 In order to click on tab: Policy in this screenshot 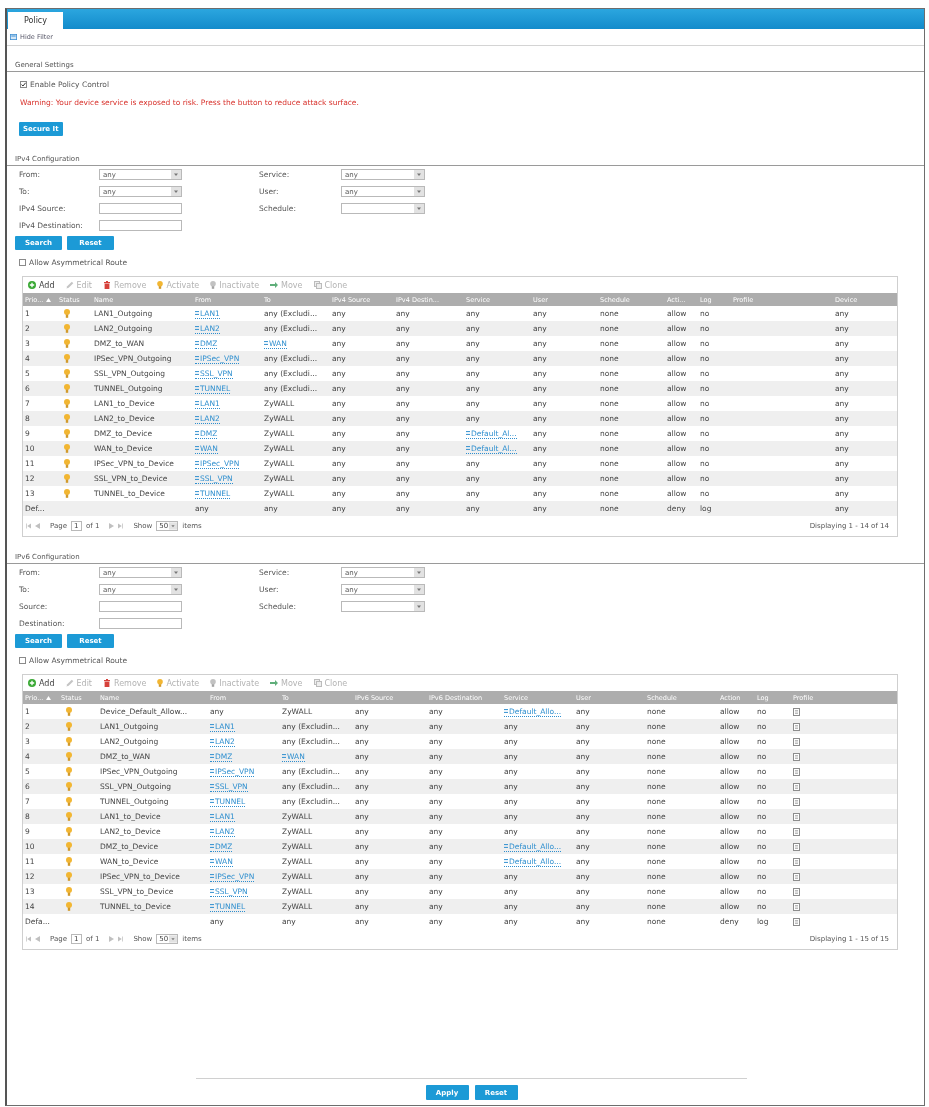, I will do `click(35, 20)`.